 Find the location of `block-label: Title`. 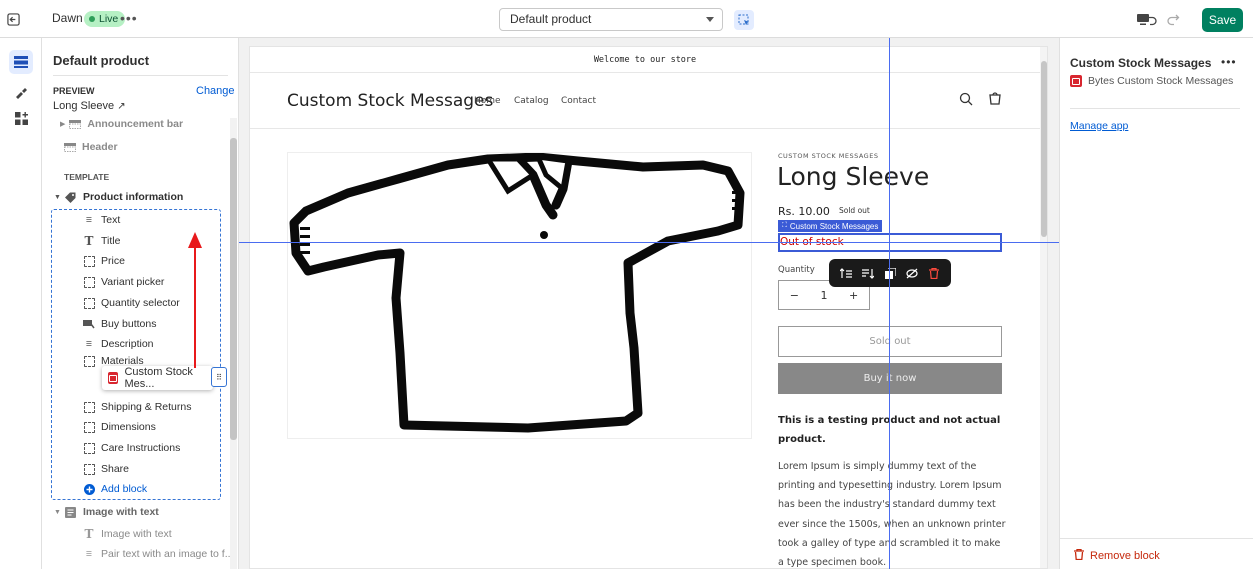

block-label: Title is located at coordinates (111, 241).